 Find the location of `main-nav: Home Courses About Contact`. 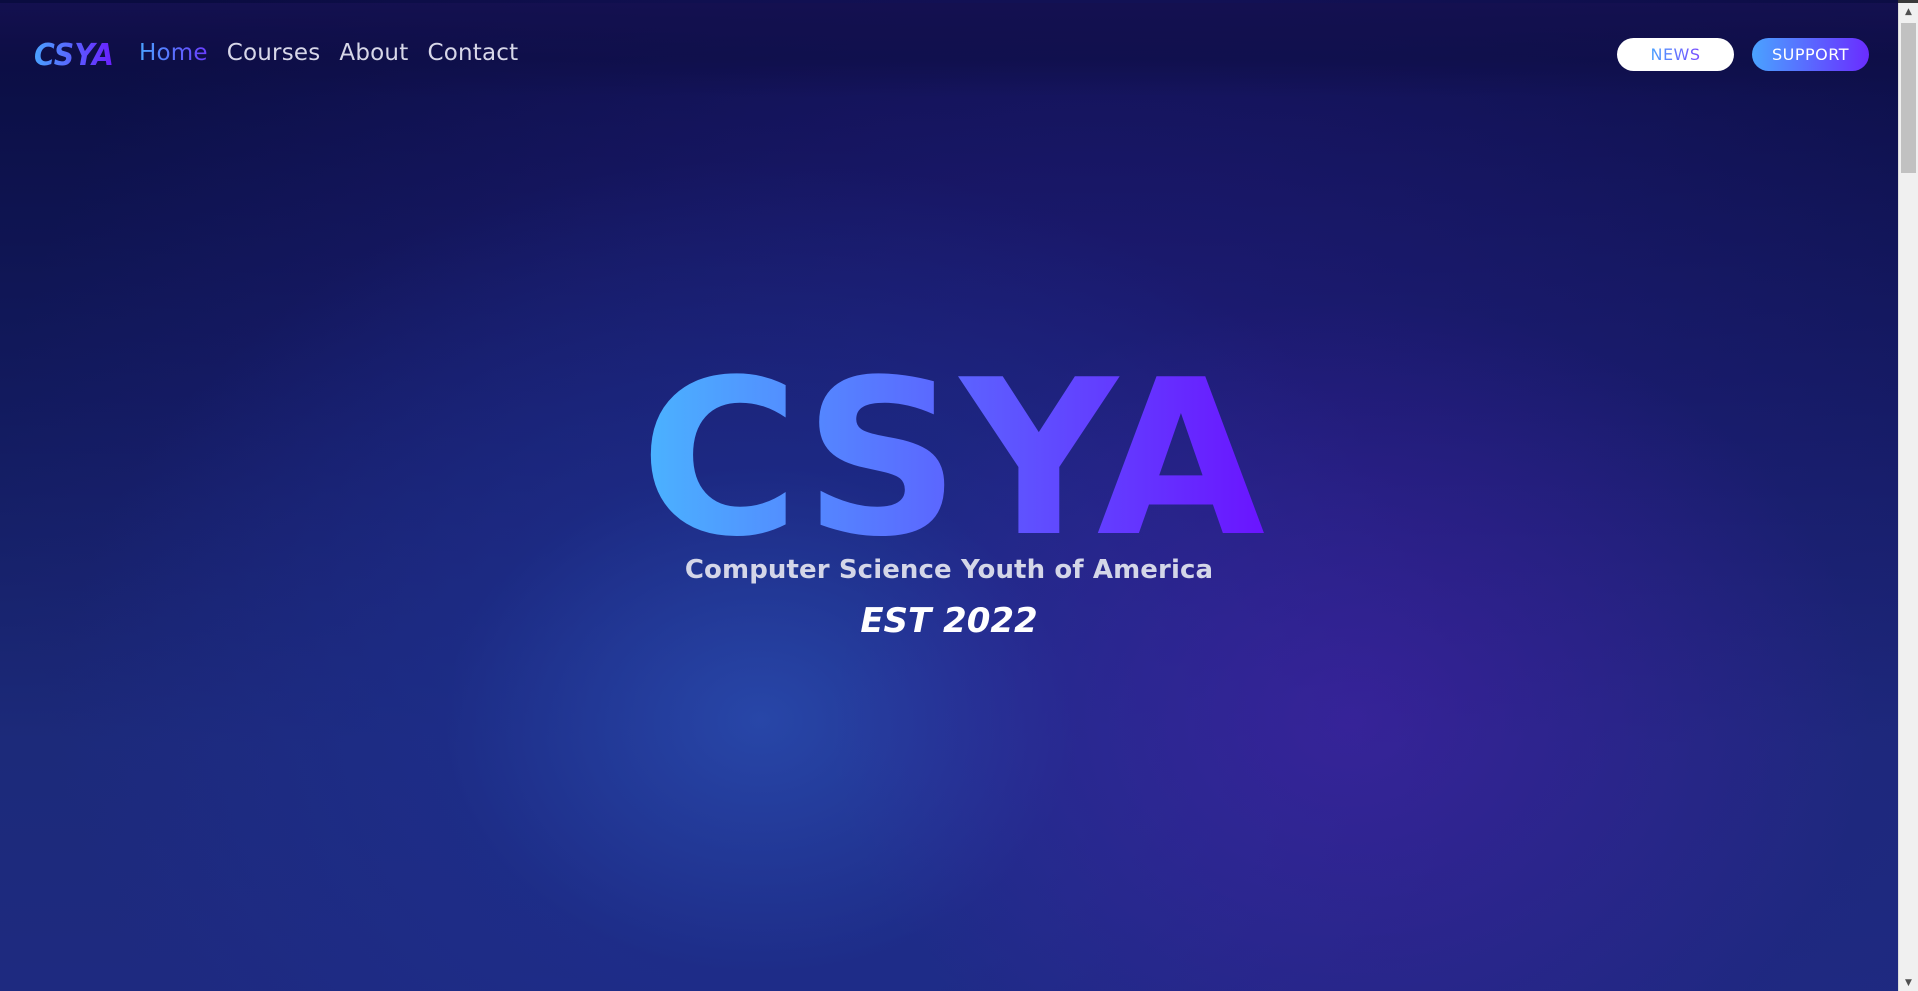

main-nav: Home Courses About Contact is located at coordinates (338, 53).